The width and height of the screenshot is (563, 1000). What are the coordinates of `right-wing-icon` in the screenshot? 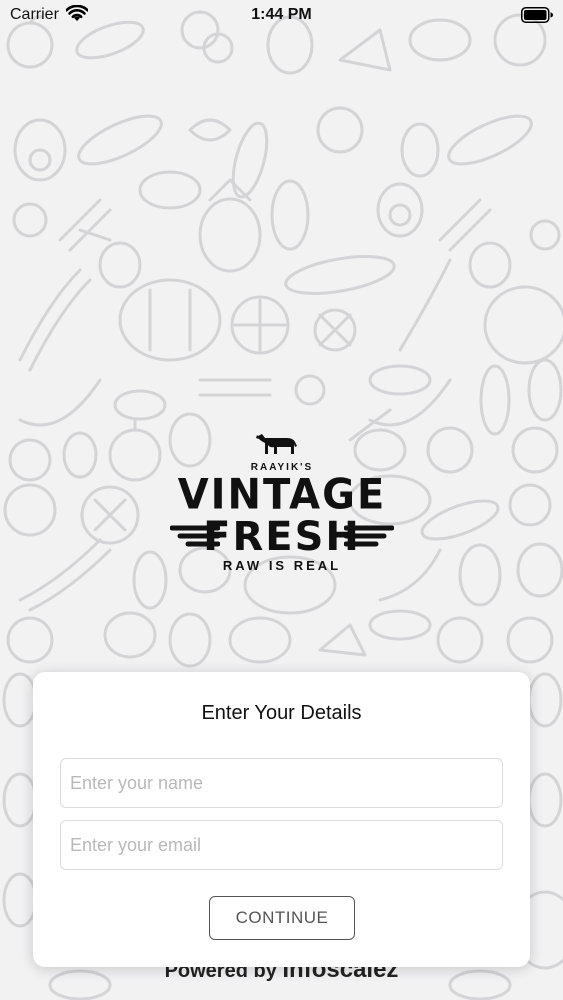 It's located at (369, 536).